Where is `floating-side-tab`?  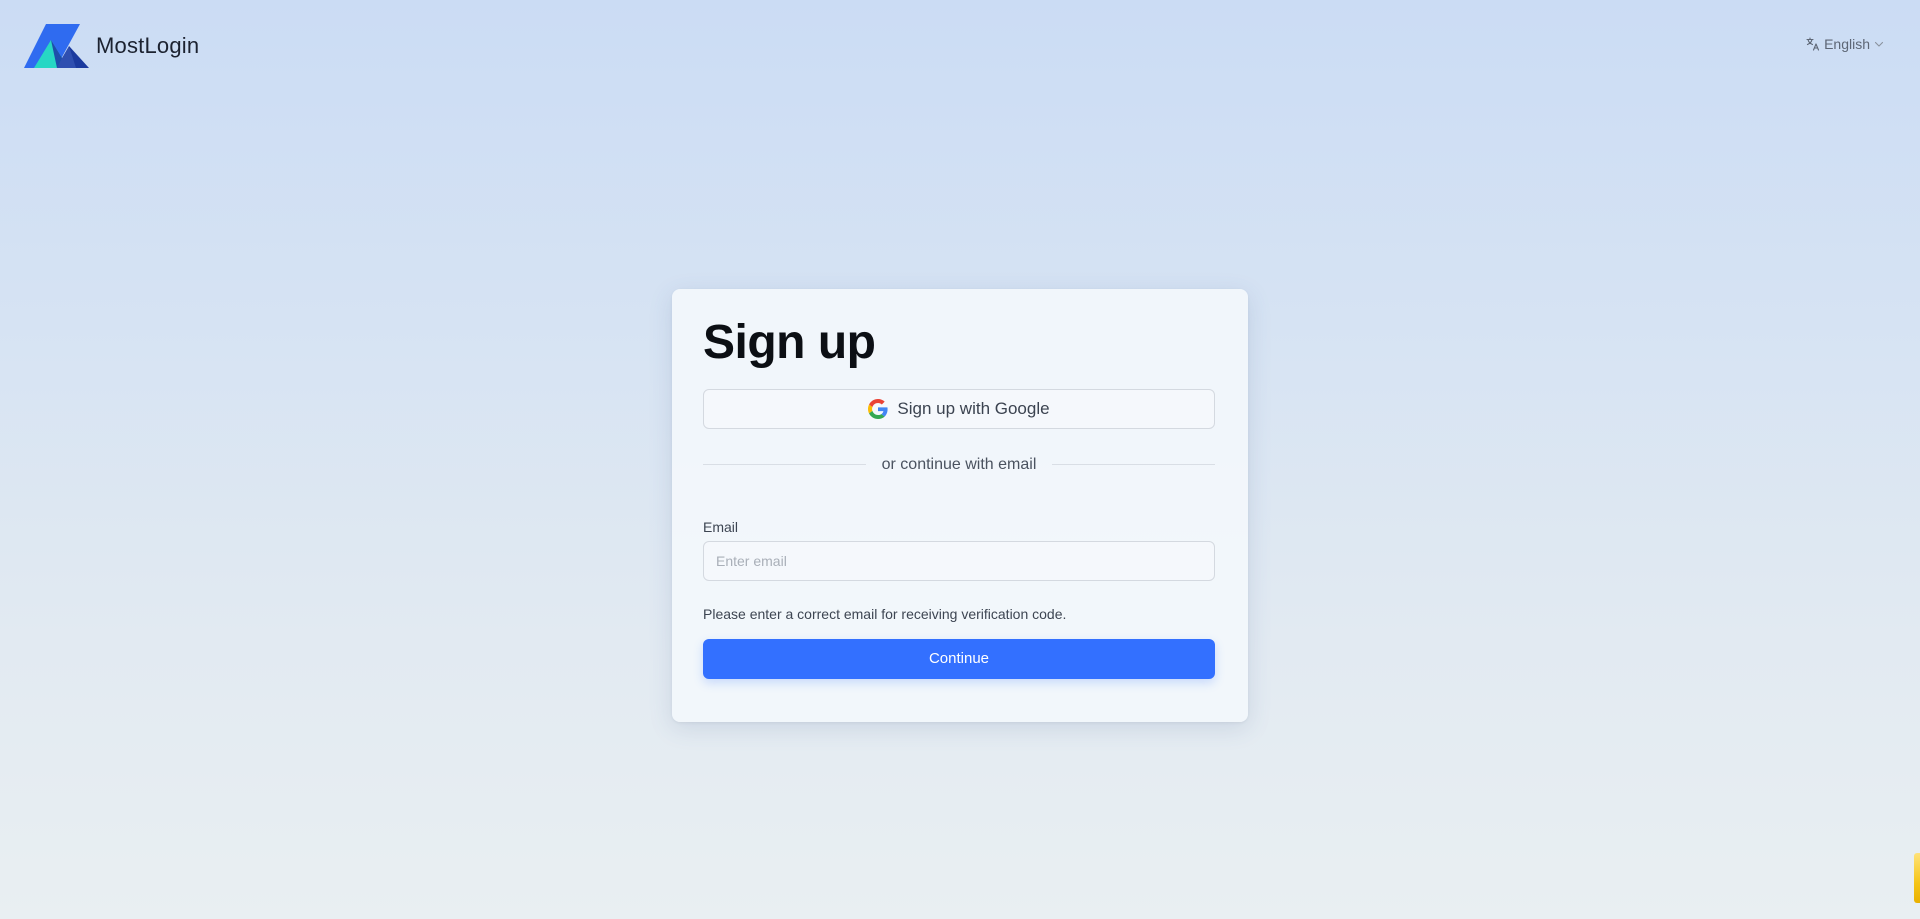 floating-side-tab is located at coordinates (1917, 878).